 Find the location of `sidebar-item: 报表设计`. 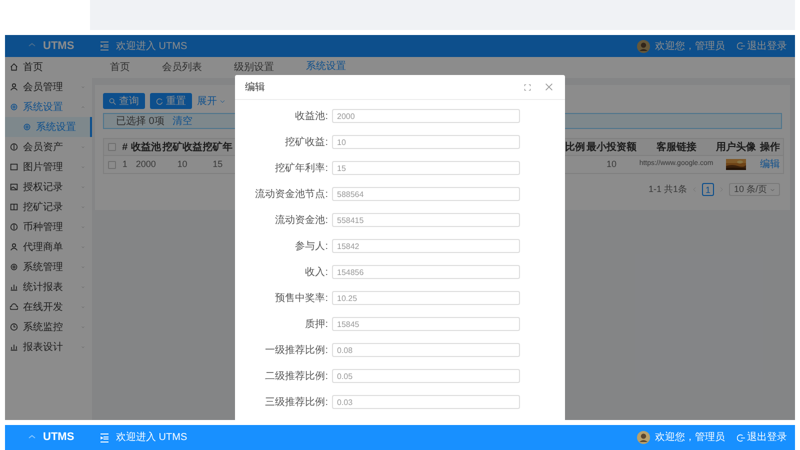

sidebar-item: 报表设计 is located at coordinates (48, 347).